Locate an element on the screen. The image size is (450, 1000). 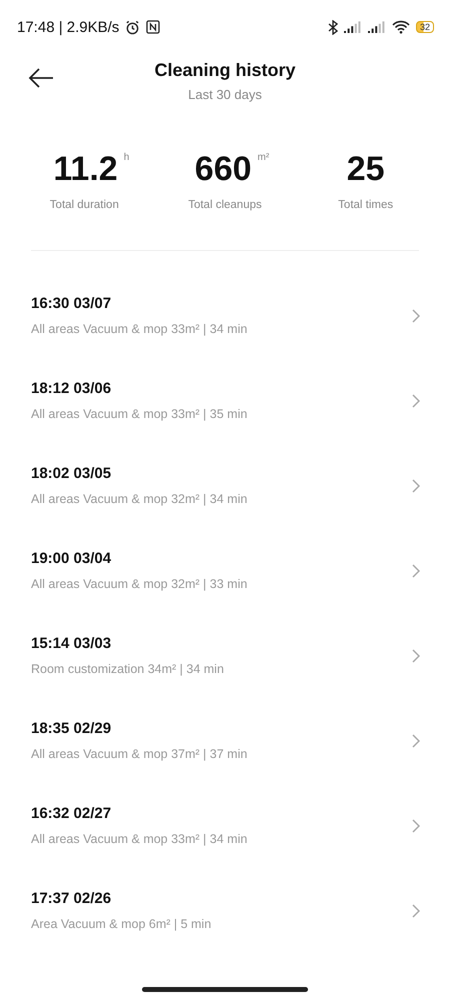
record-title: 18:02 03/05 is located at coordinates (221, 473).